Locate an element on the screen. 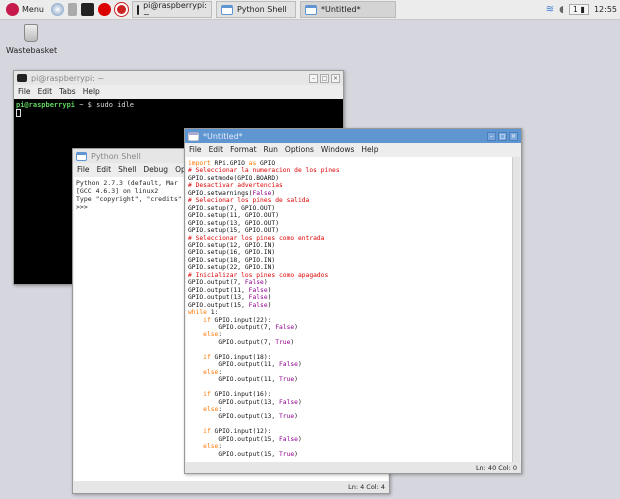 This screenshot has height=499, width=620. code-token: GPIO.input(18): is located at coordinates (241, 357).